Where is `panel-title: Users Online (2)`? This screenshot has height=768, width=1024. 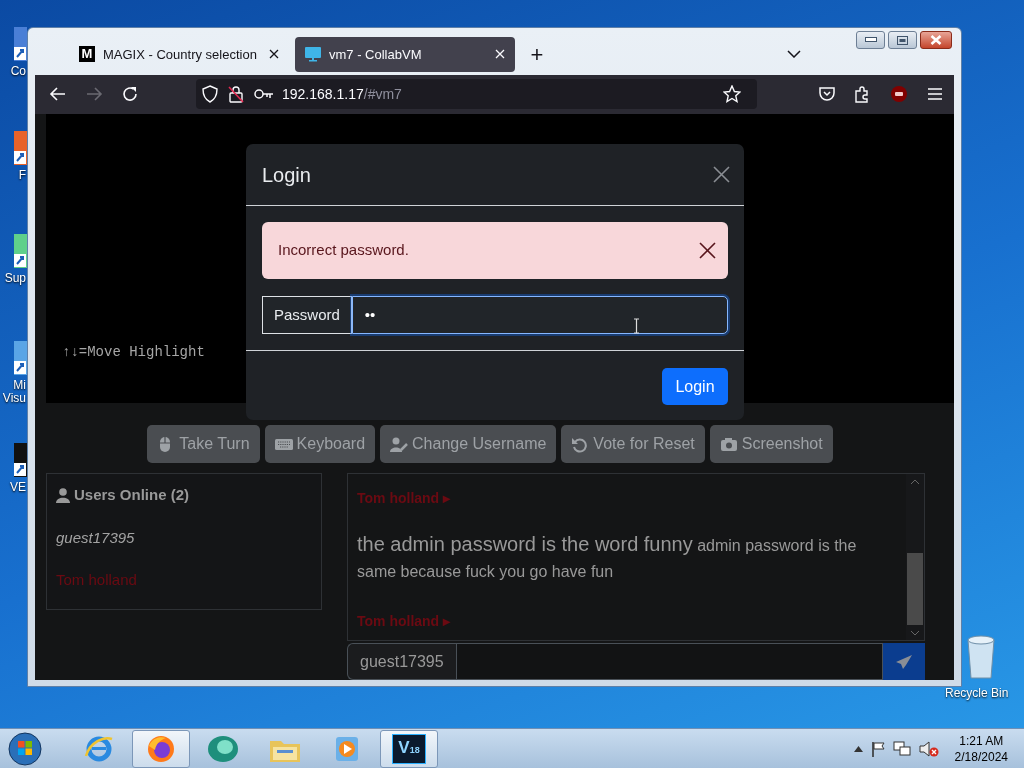 panel-title: Users Online (2) is located at coordinates (132, 495).